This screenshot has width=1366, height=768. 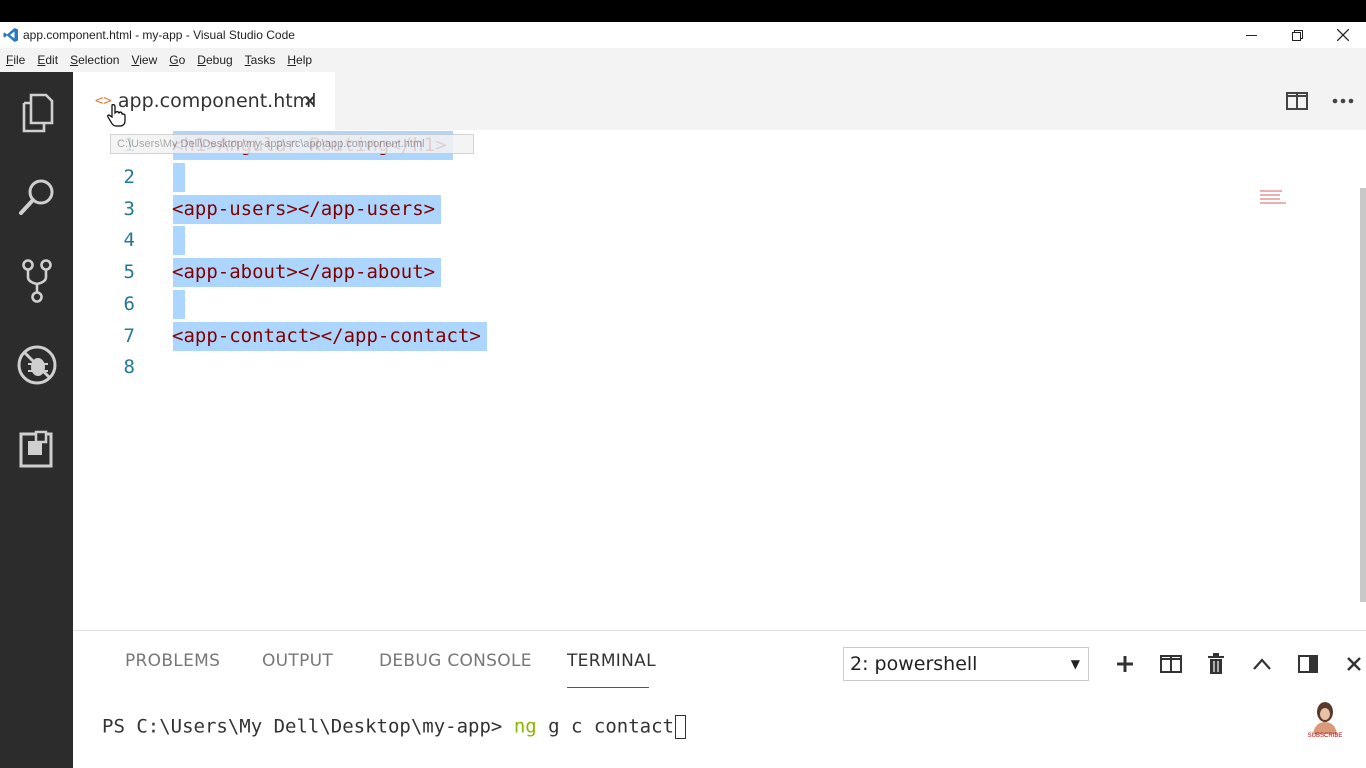 I want to click on subscribe-label: SUBSCRIBE, so click(x=1325, y=736).